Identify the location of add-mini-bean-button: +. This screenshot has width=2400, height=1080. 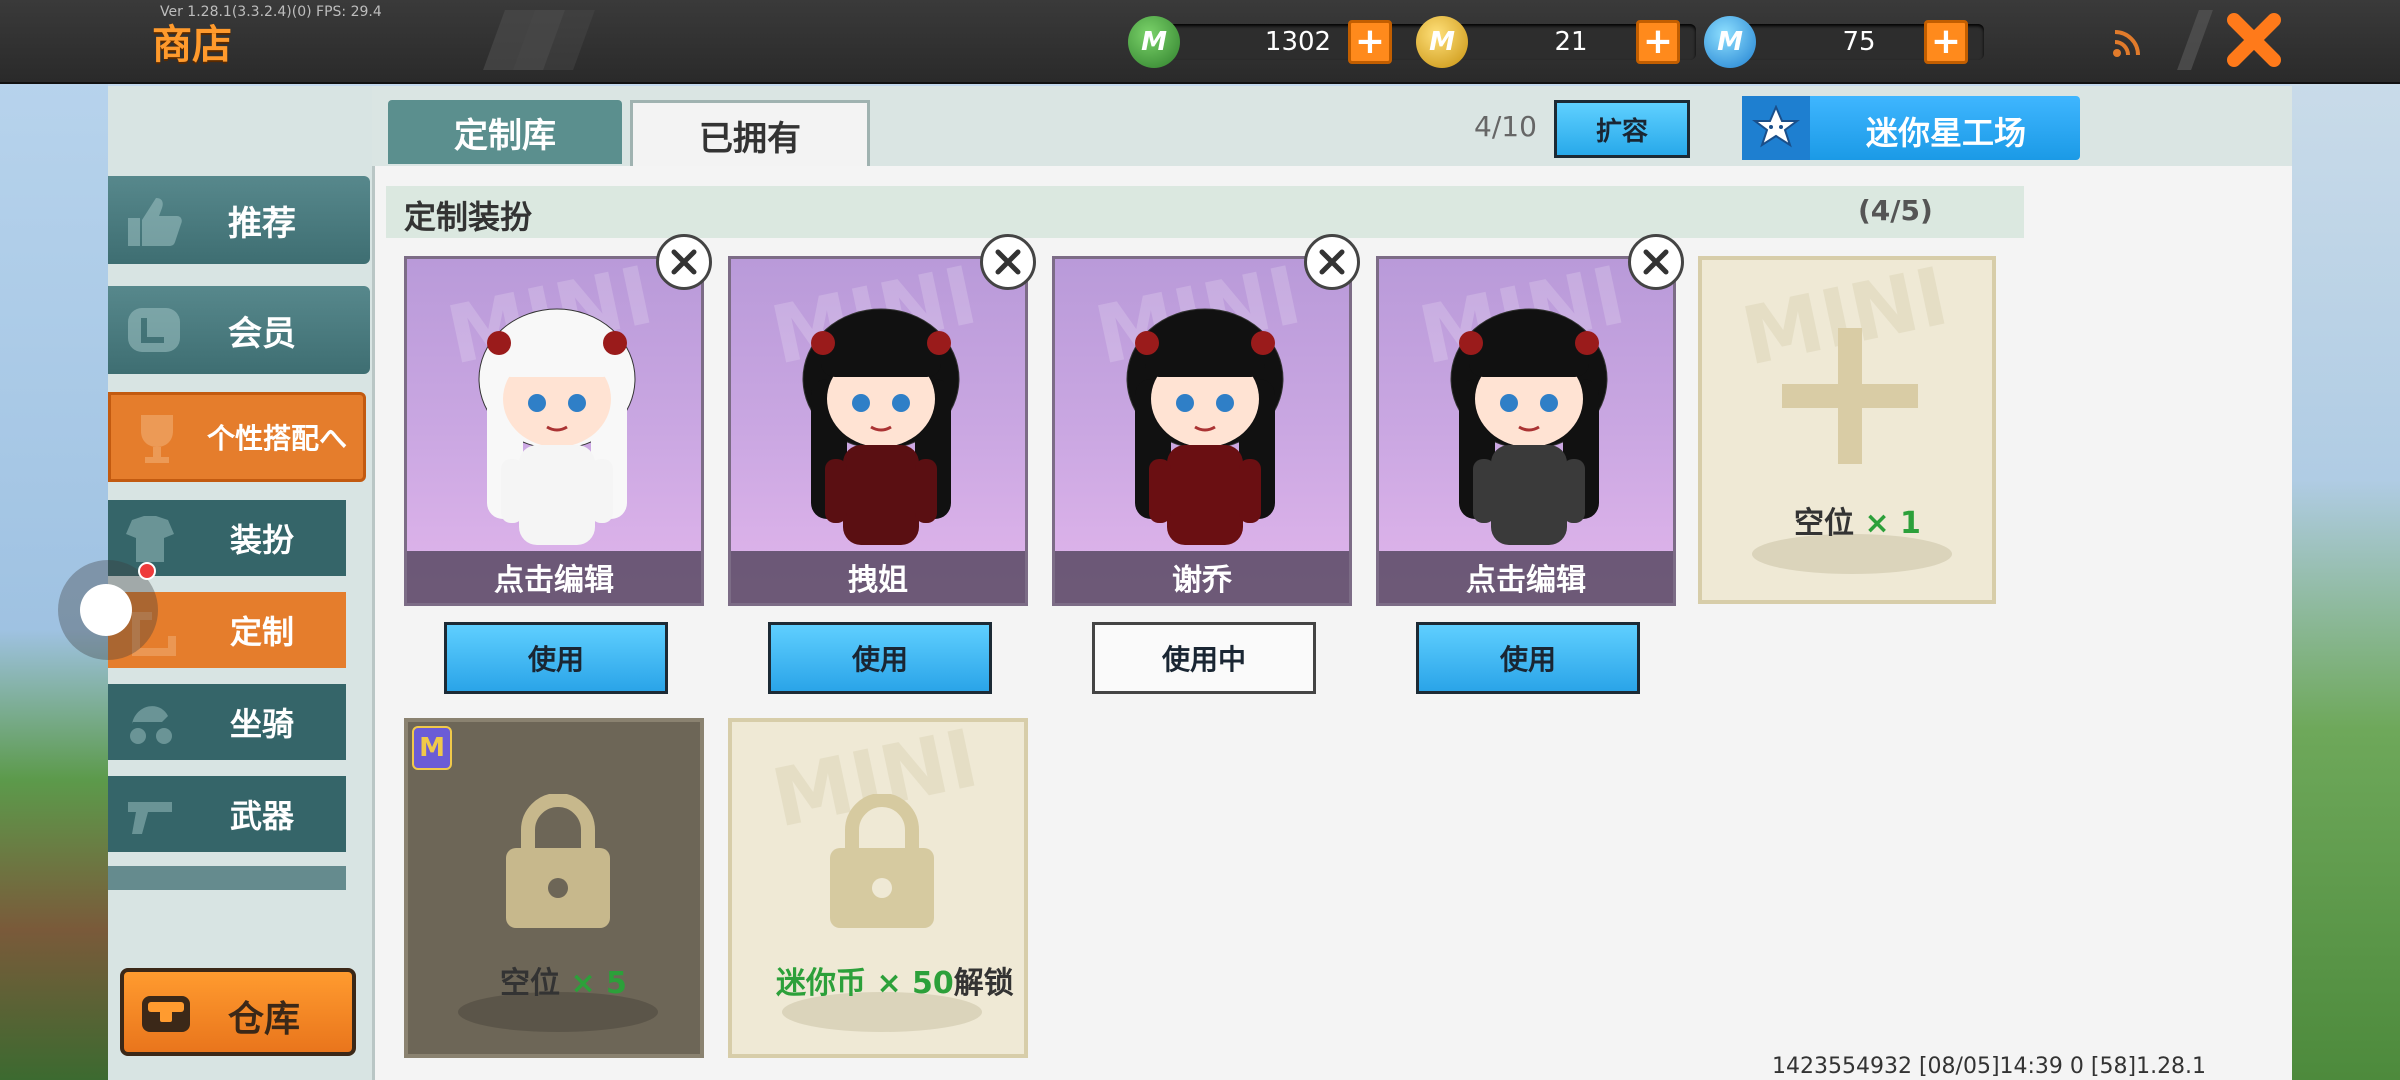
(1370, 42).